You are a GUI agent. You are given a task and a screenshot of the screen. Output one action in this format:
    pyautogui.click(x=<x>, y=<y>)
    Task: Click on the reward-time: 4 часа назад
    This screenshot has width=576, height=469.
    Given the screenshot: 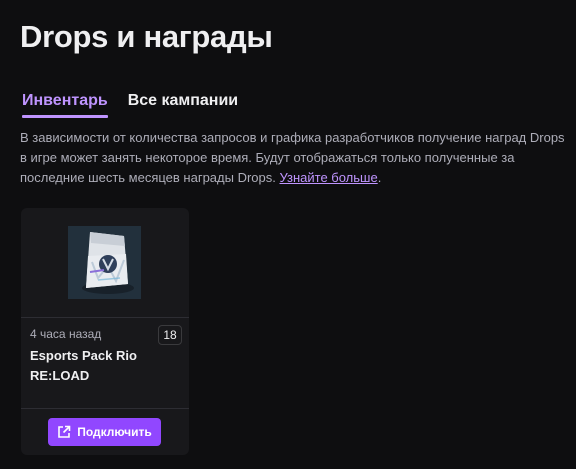 What is the action you would take?
    pyautogui.click(x=66, y=334)
    